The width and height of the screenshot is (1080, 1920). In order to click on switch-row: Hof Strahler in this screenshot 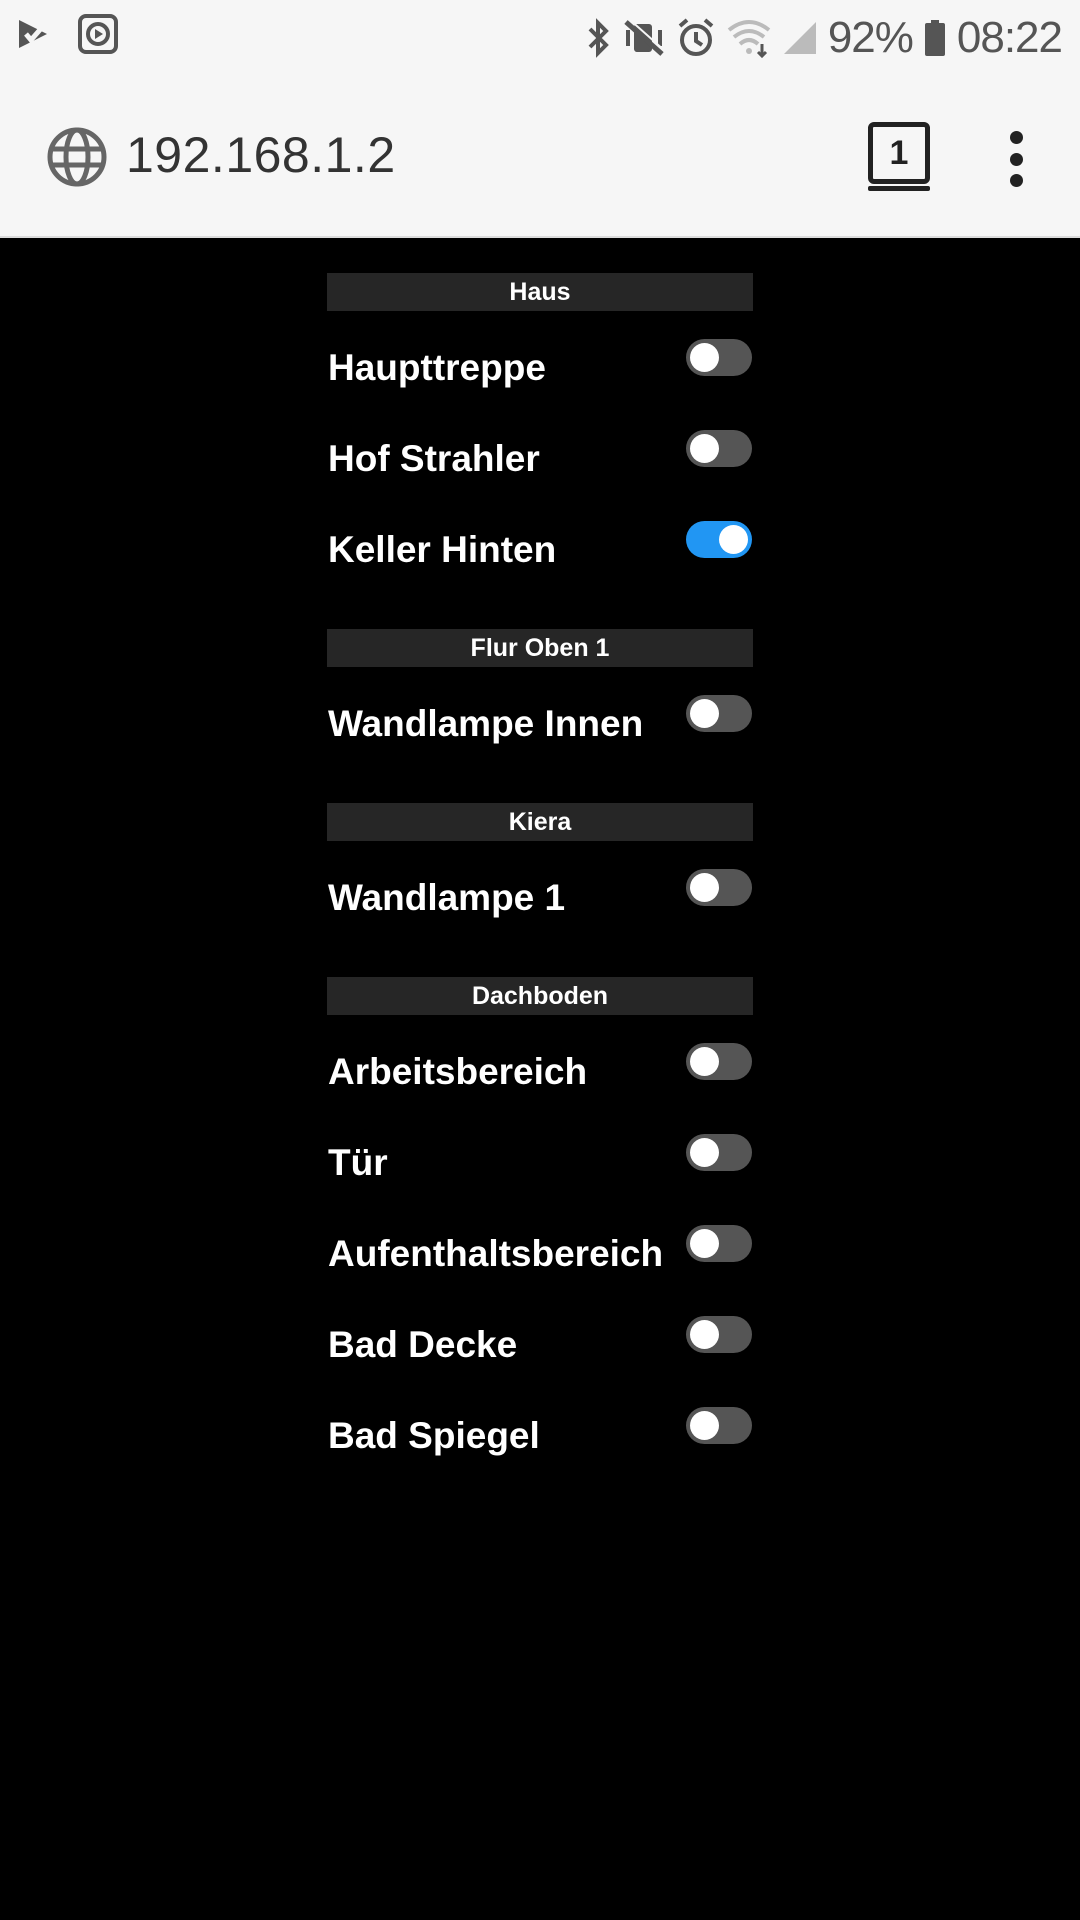, I will do `click(540, 459)`.